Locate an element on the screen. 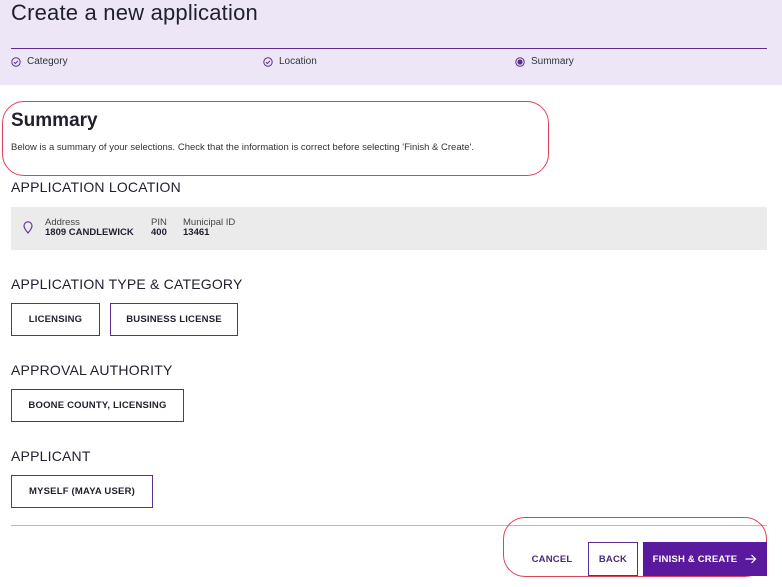 This screenshot has height=587, width=782. location-address: Address 1809 CANDLEWICK is located at coordinates (89, 228).